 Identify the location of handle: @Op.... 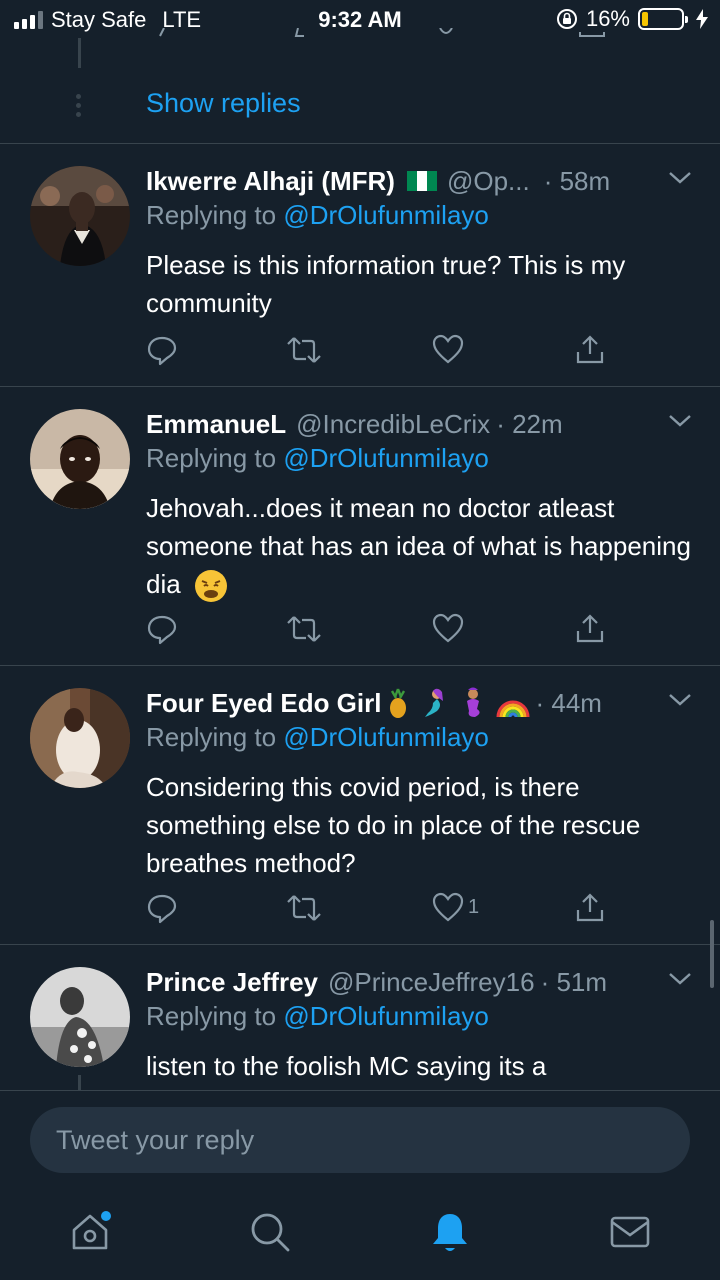
(488, 181).